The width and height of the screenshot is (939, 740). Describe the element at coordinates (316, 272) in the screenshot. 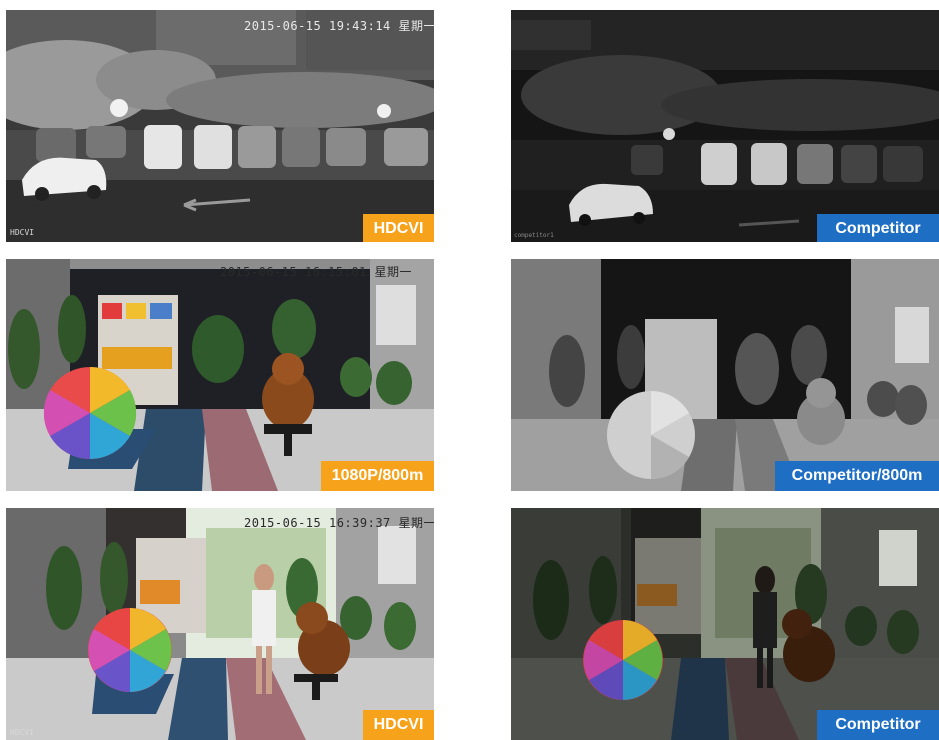

I see `timestamp: 2015-06-15 16:15:01 星期一` at that location.